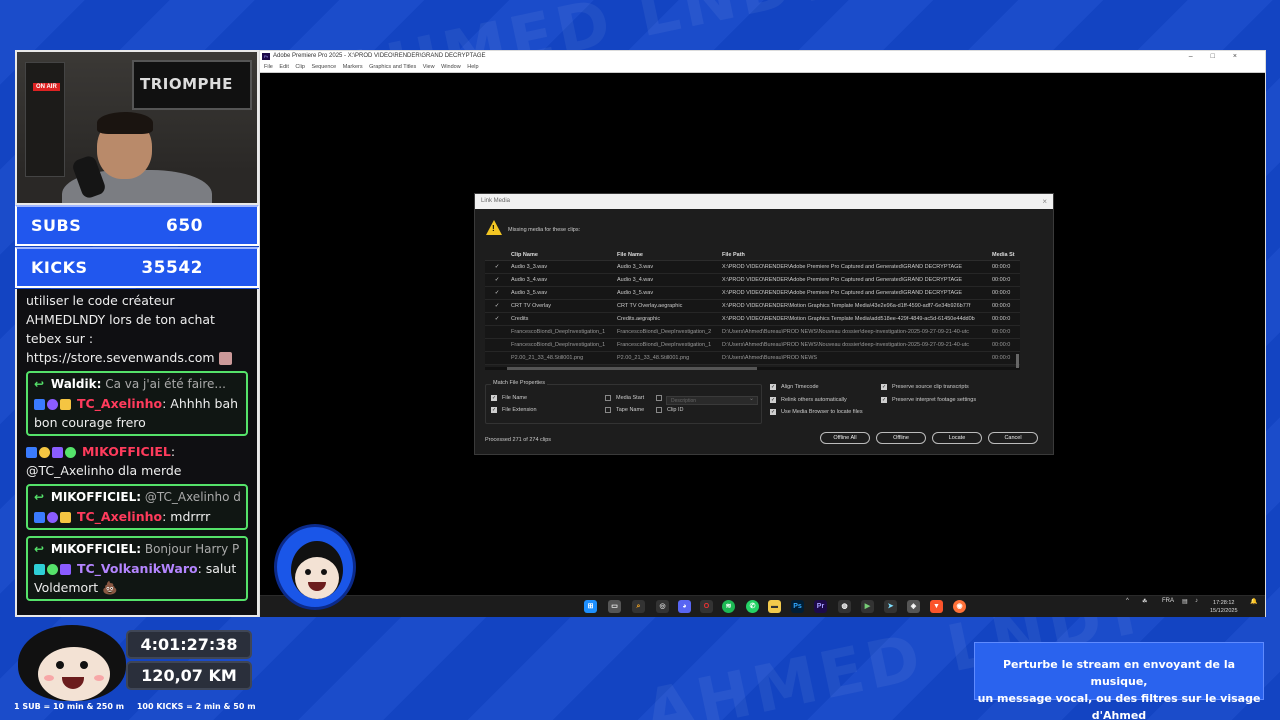 The width and height of the screenshot is (1280, 720). Describe the element at coordinates (808, 400) in the screenshot. I see `checkbox-relink-auto: ✓ Relink others automatically` at that location.